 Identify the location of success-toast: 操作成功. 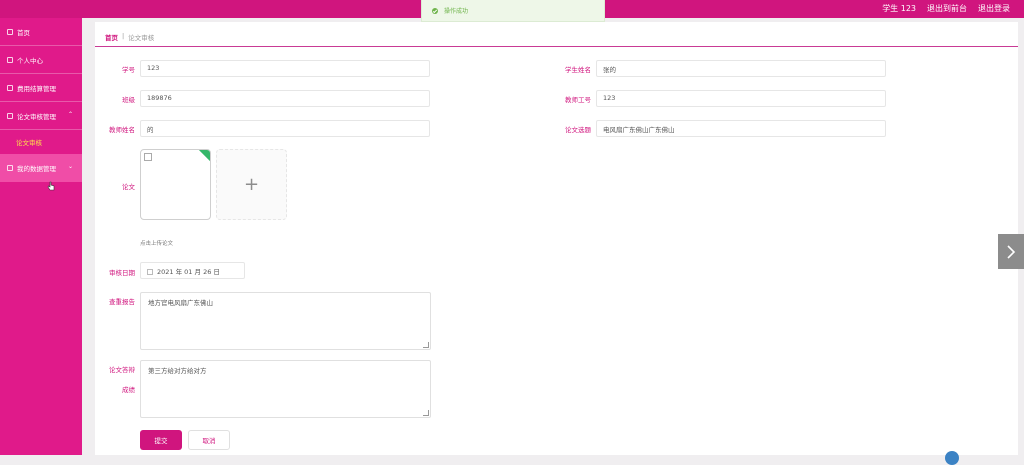
(513, 11).